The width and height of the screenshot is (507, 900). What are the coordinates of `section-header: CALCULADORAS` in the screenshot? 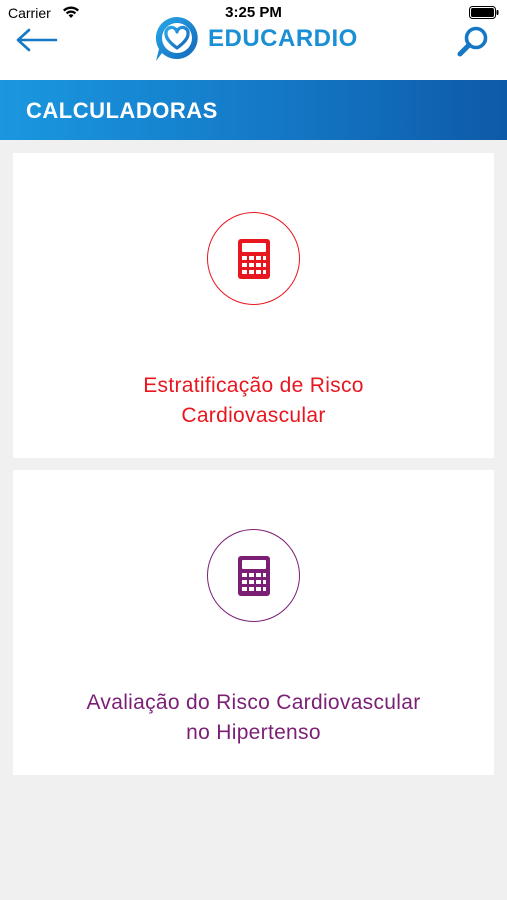 It's located at (253, 110).